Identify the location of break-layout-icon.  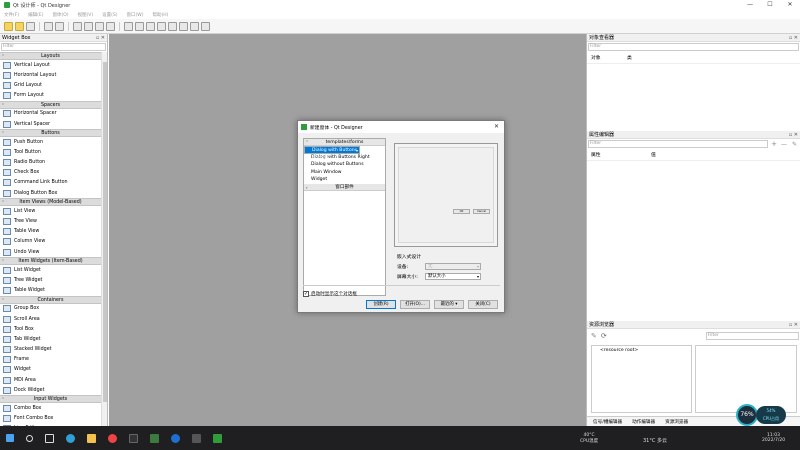
(194, 26).